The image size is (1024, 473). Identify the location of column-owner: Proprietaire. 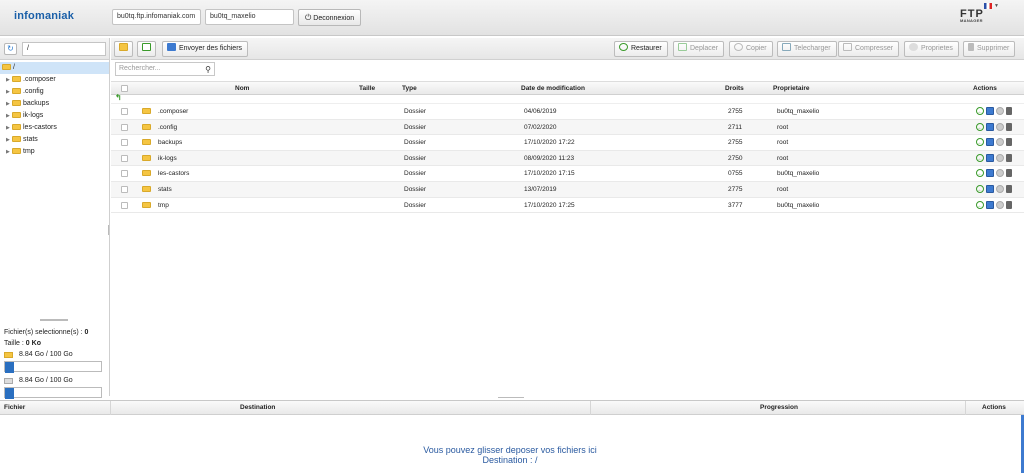
(791, 89).